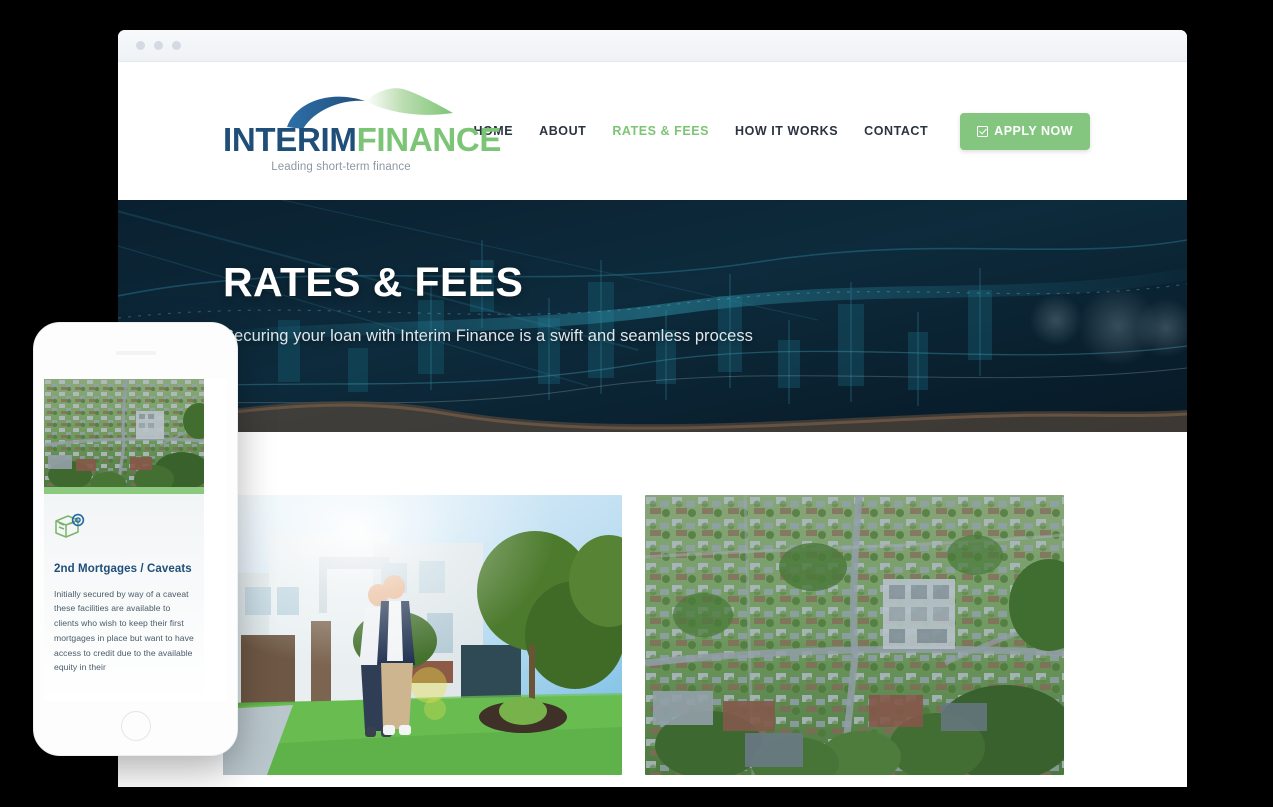 Image resolution: width=1273 pixels, height=807 pixels. Describe the element at coordinates (373, 282) in the screenshot. I see `page-title: RATES & FEES` at that location.